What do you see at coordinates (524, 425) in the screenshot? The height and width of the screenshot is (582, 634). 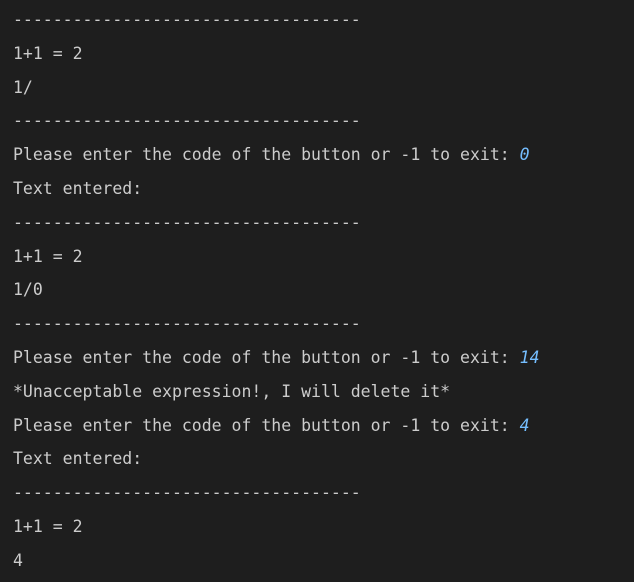 I see `user-input: 4` at bounding box center [524, 425].